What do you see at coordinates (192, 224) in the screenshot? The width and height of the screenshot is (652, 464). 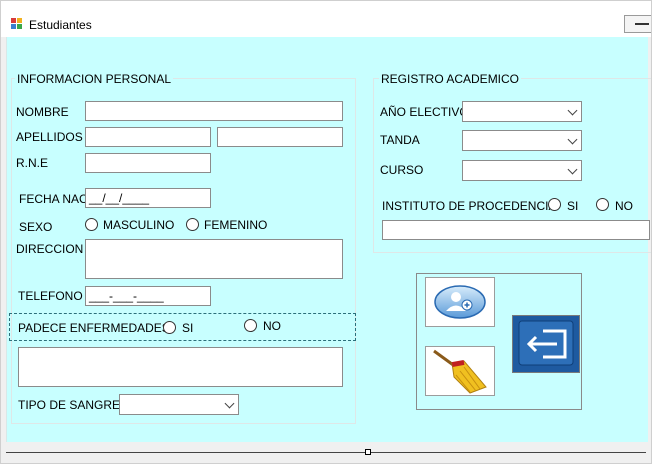 I see `femenino-radio` at bounding box center [192, 224].